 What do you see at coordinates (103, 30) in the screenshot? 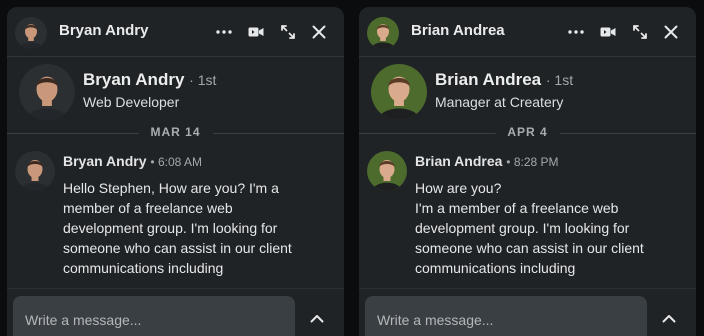
I see `header-name: Bryan Andry` at bounding box center [103, 30].